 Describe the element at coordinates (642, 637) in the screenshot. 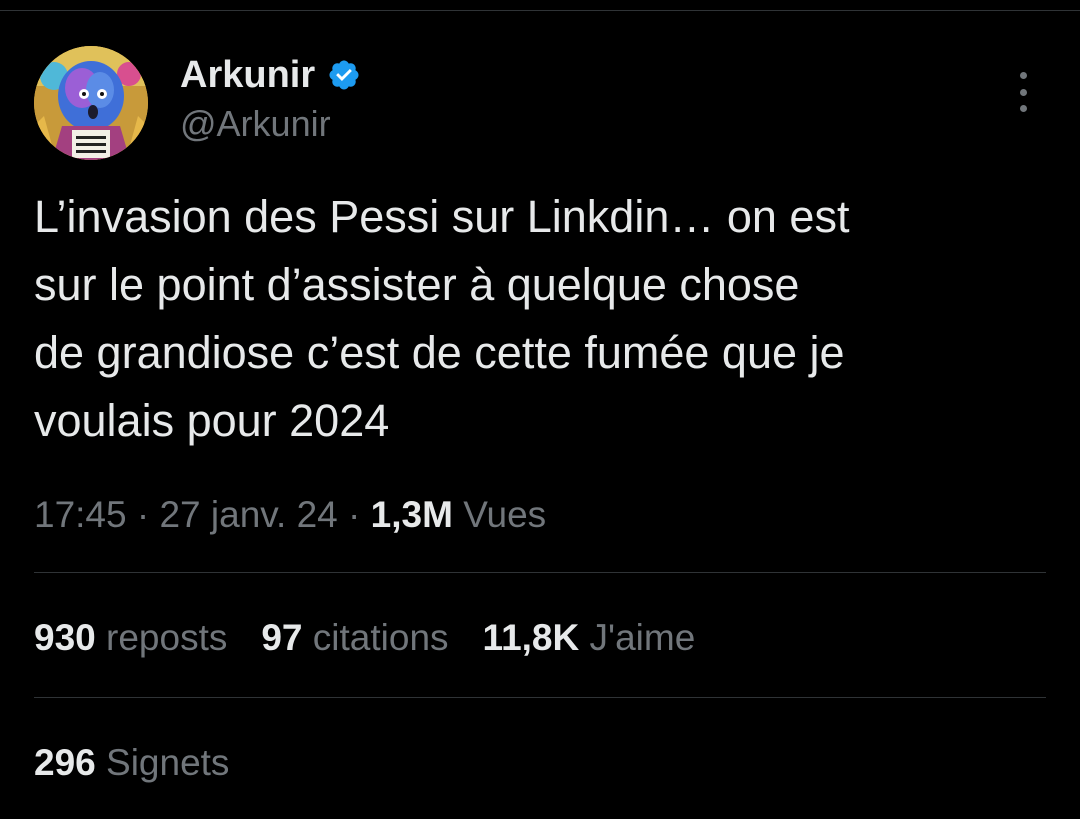

I see `likes-label: J'aime` at that location.